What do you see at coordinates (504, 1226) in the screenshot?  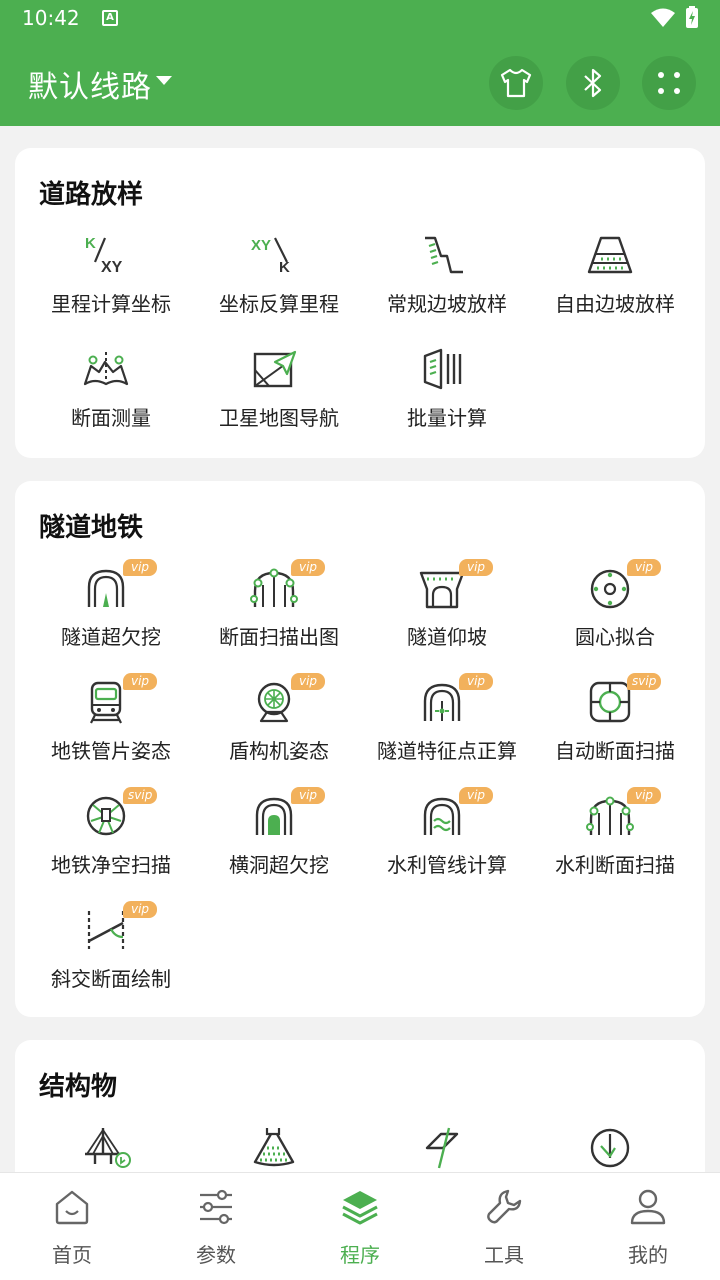 I see `nav-tools: 工具` at bounding box center [504, 1226].